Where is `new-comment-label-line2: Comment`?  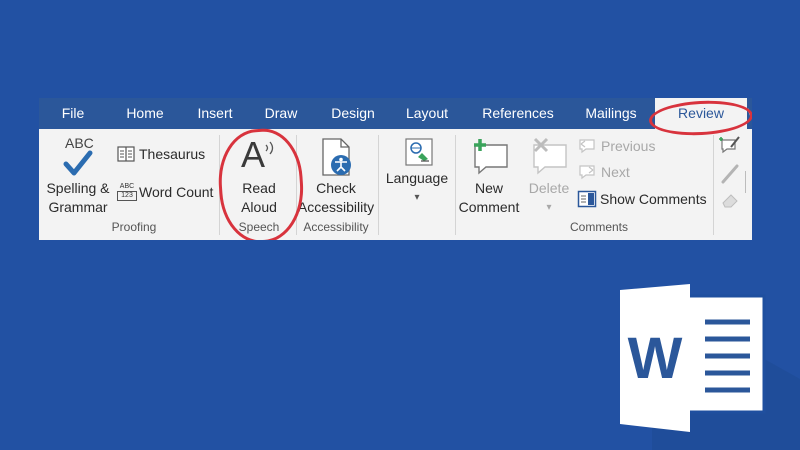
new-comment-label-line2: Comment is located at coordinates (489, 207).